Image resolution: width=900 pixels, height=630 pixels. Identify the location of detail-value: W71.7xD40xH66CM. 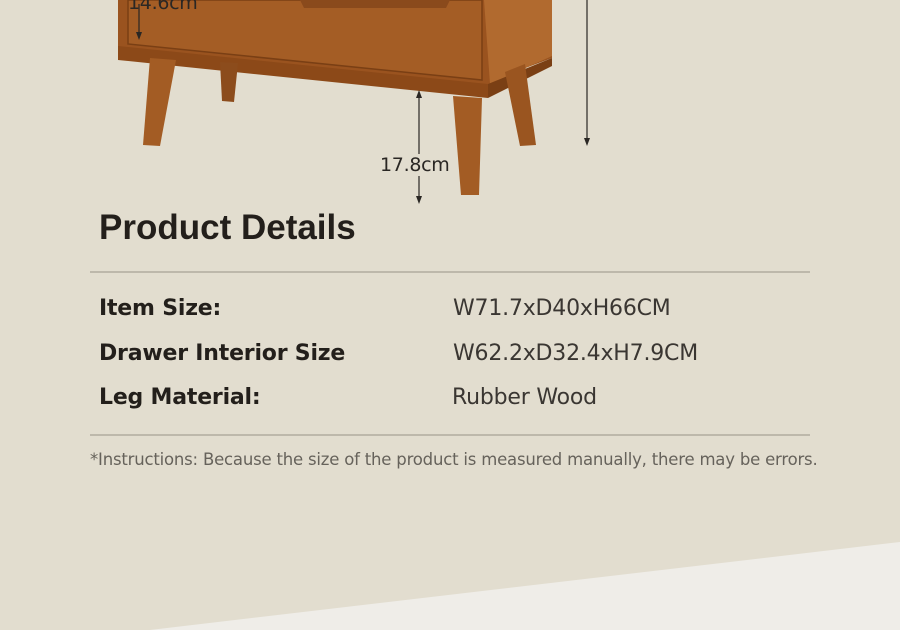
(562, 308).